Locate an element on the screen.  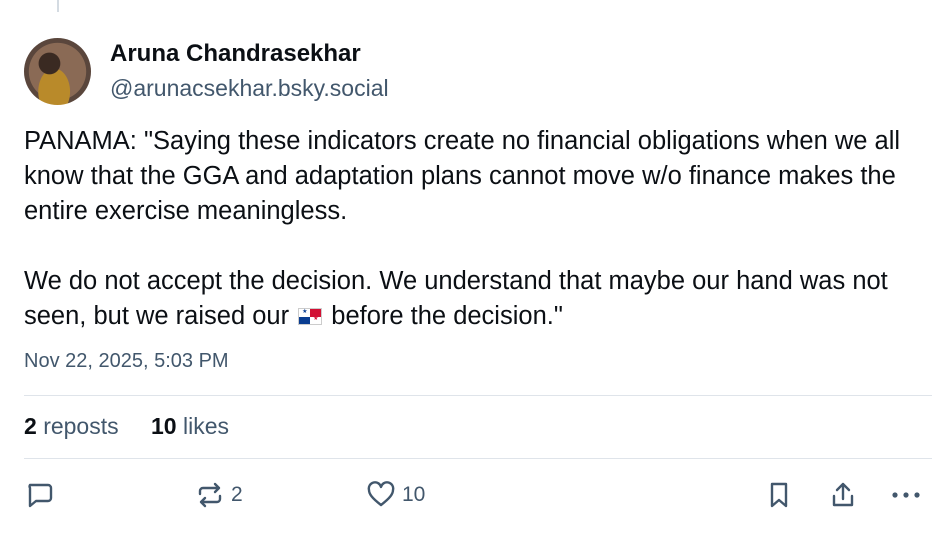
post-text-end: before the decision." is located at coordinates (447, 316).